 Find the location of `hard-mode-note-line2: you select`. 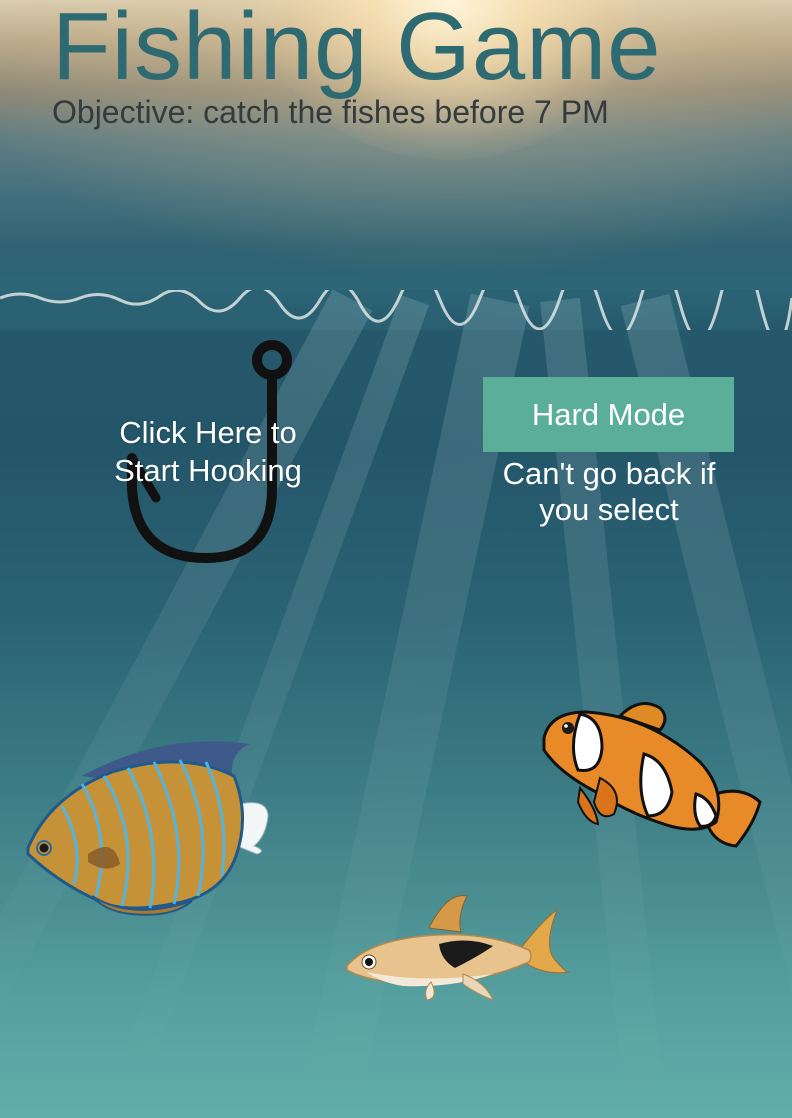

hard-mode-note-line2: you select is located at coordinates (609, 509).